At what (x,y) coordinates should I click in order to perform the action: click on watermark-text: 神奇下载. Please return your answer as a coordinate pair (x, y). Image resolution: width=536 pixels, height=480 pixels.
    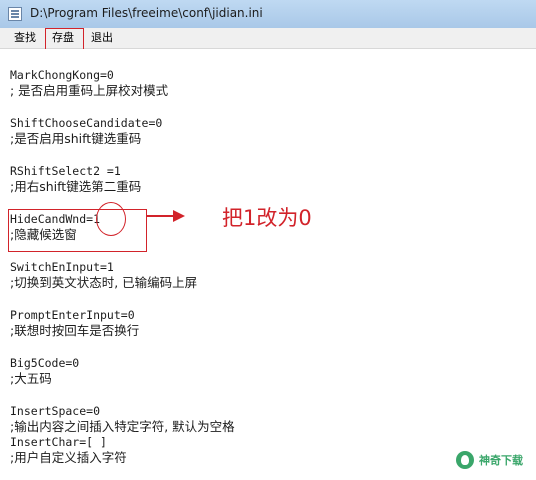
    Looking at the image, I should click on (501, 460).